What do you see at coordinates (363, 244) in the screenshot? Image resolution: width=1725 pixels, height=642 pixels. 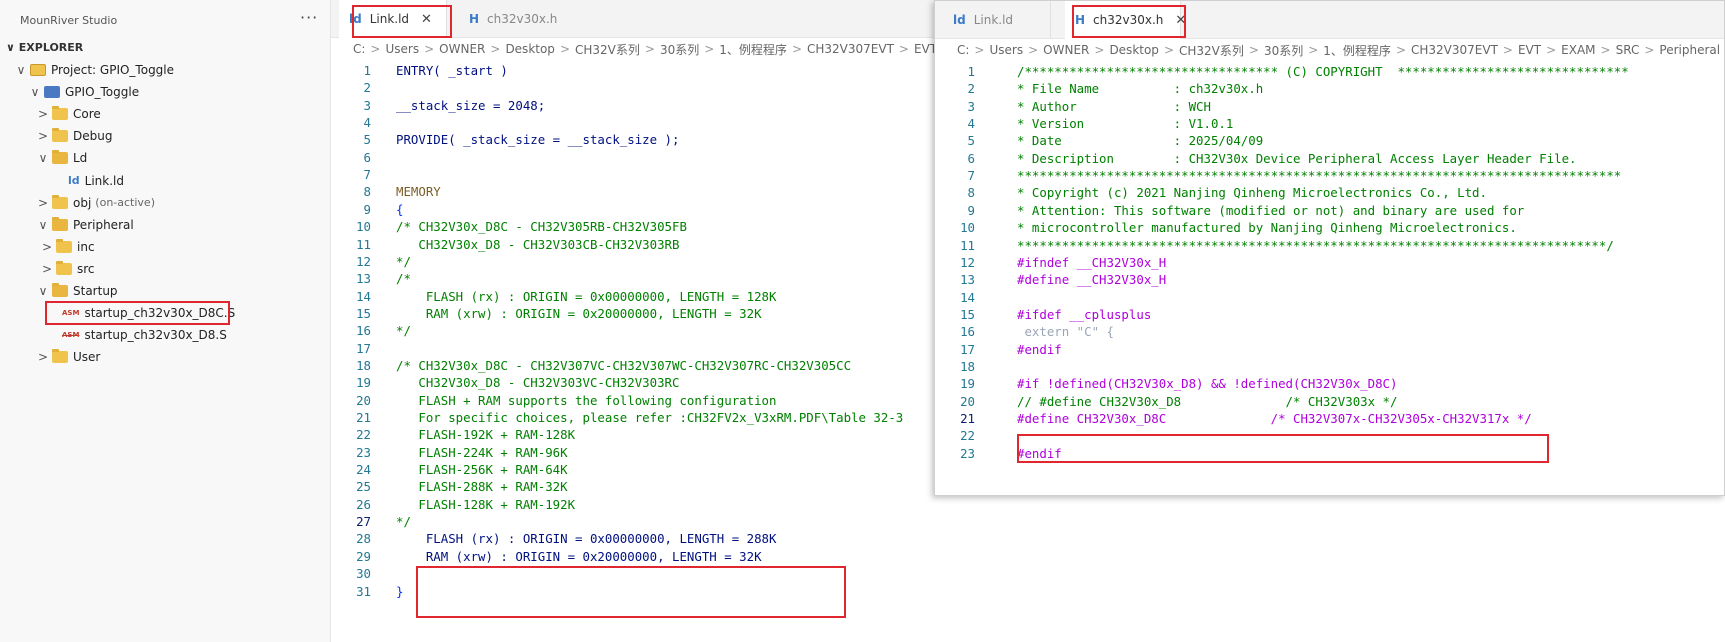 I see `line-number: 11` at bounding box center [363, 244].